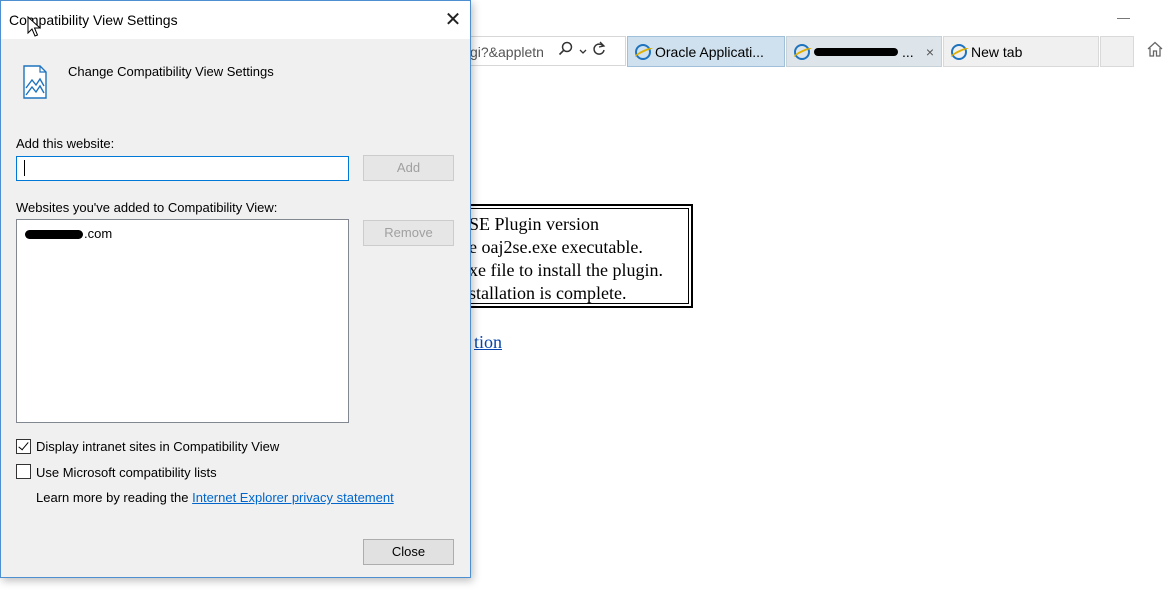 The image size is (1170, 612). Describe the element at coordinates (408, 552) in the screenshot. I see `close-button: Close` at that location.